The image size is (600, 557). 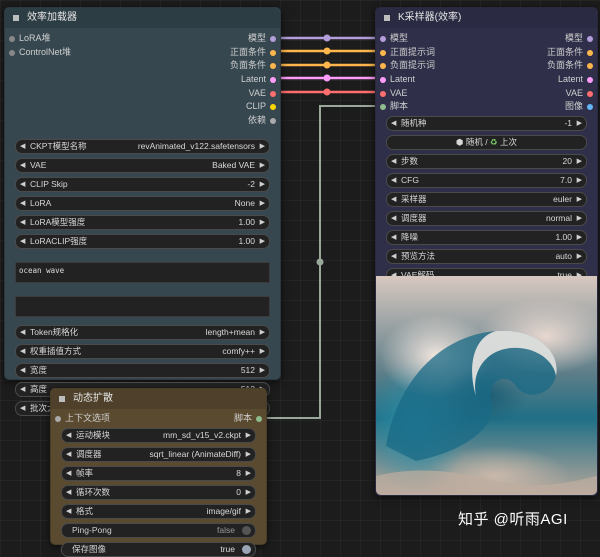 What do you see at coordinates (486, 123) in the screenshot?
I see `widget-seed: ◀ 随机种 -1 ▶` at bounding box center [486, 123].